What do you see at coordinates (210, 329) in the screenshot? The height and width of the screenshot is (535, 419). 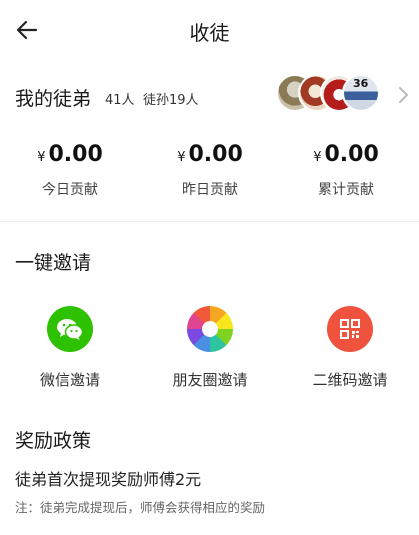 I see `moments-icon` at bounding box center [210, 329].